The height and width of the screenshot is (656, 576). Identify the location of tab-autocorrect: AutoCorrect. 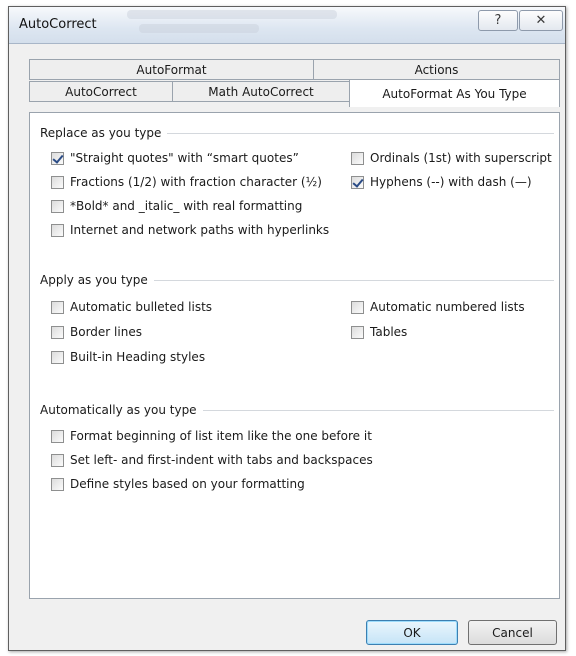
(101, 91).